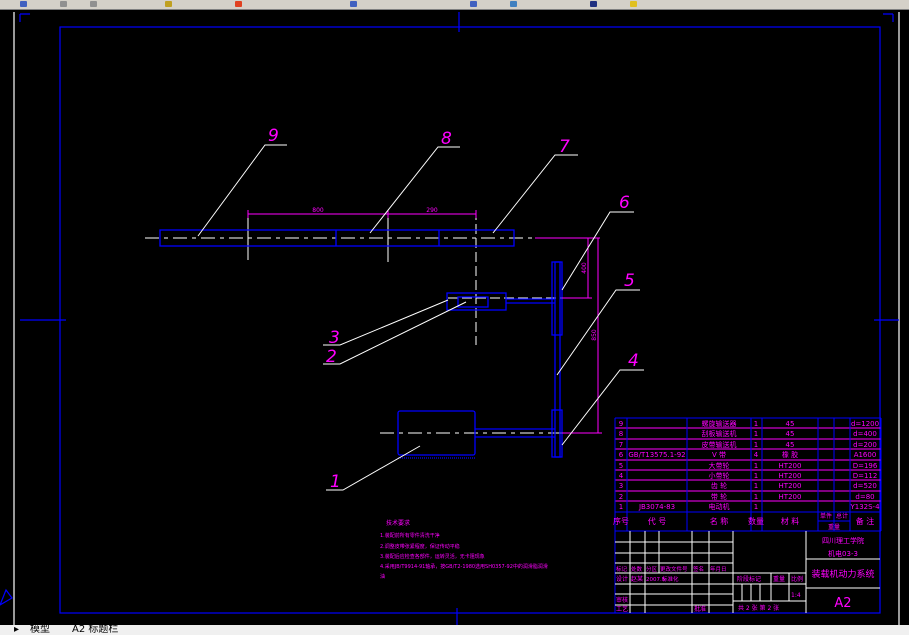 The image size is (909, 635). Describe the element at coordinates (16, 630) in the screenshot. I see `tab-nav-arrow-icon: ▸` at that location.